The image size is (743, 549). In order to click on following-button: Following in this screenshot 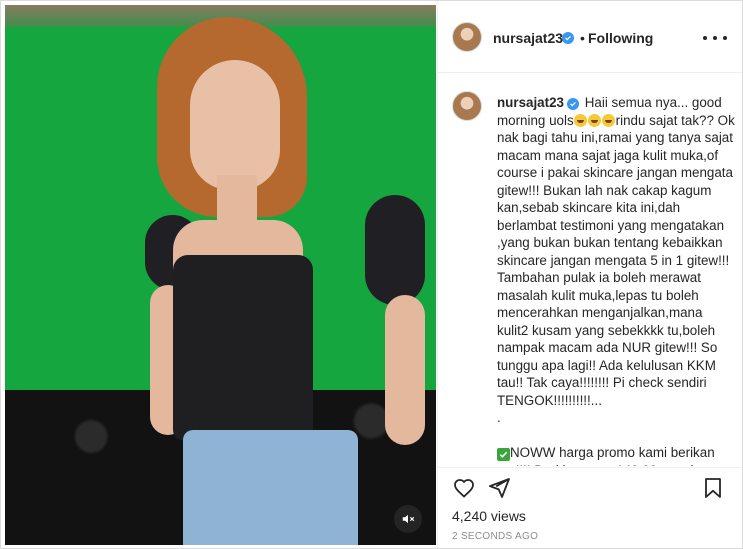, I will do `click(620, 38)`.